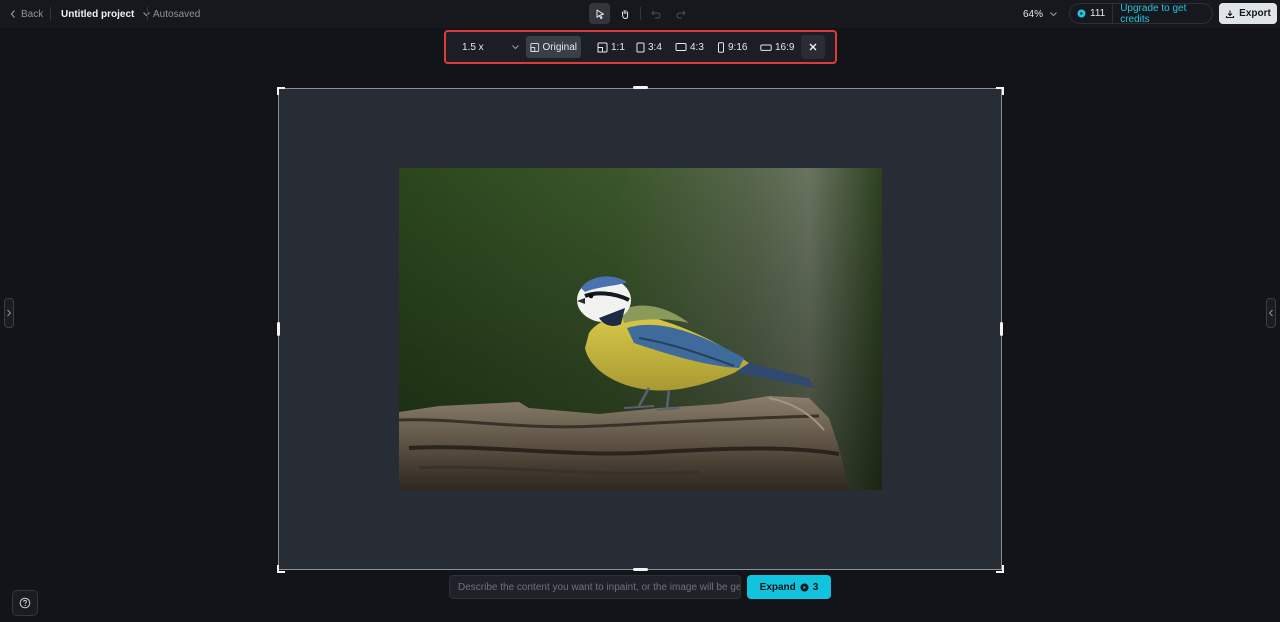 The image size is (1280, 622). Describe the element at coordinates (640, 87) in the screenshot. I see `resize-handle-top` at that location.